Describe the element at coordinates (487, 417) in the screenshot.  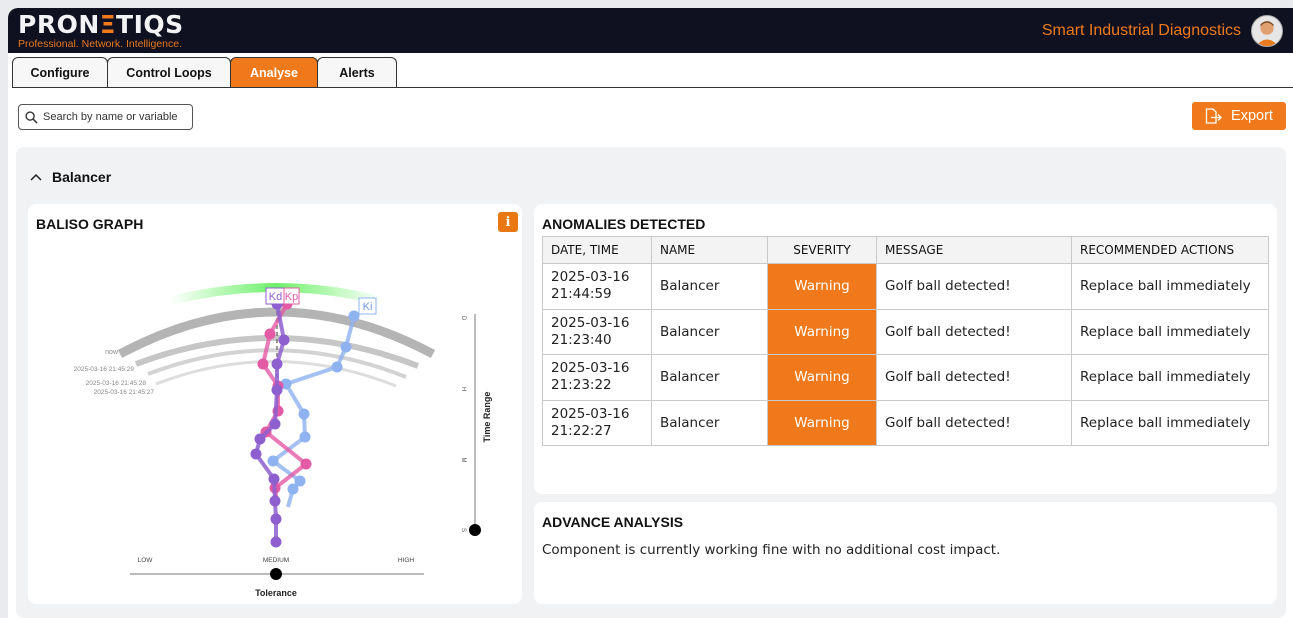
I see `time-range-label: Time Range` at that location.